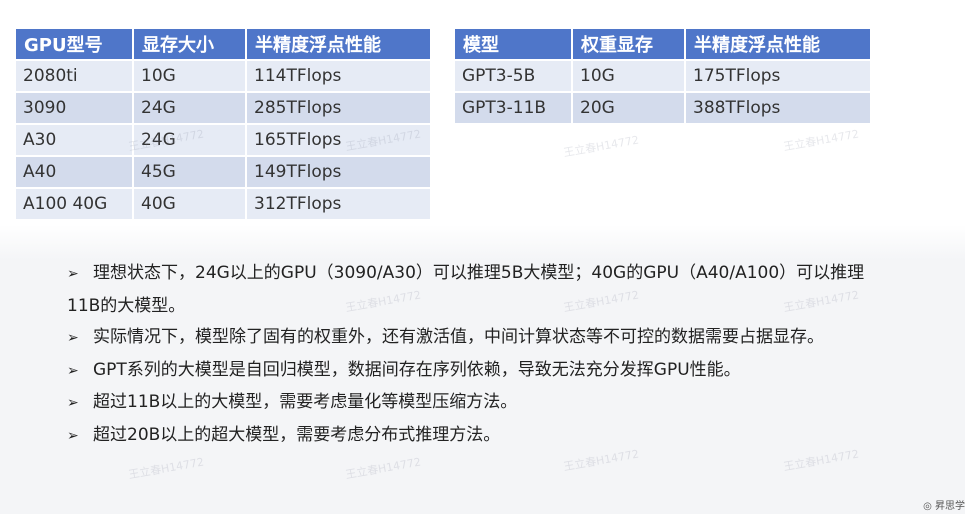  Describe the element at coordinates (75, 141) in the screenshot. I see `cell-gpu-model: A30` at that location.